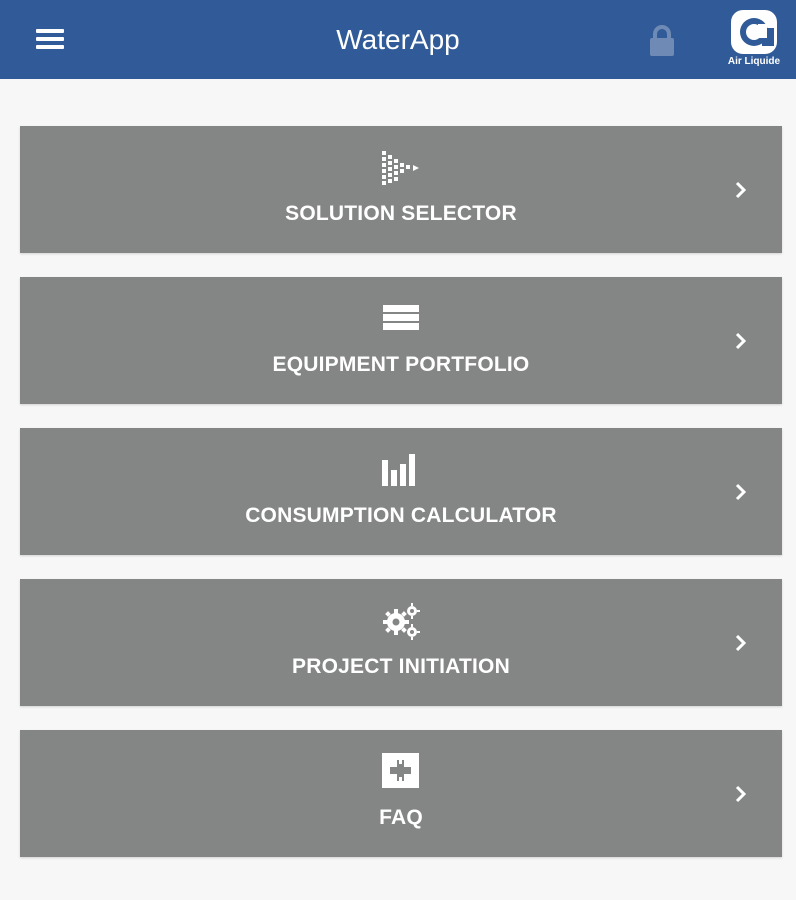 This screenshot has height=900, width=796. I want to click on logo-mark-icon, so click(754, 32).